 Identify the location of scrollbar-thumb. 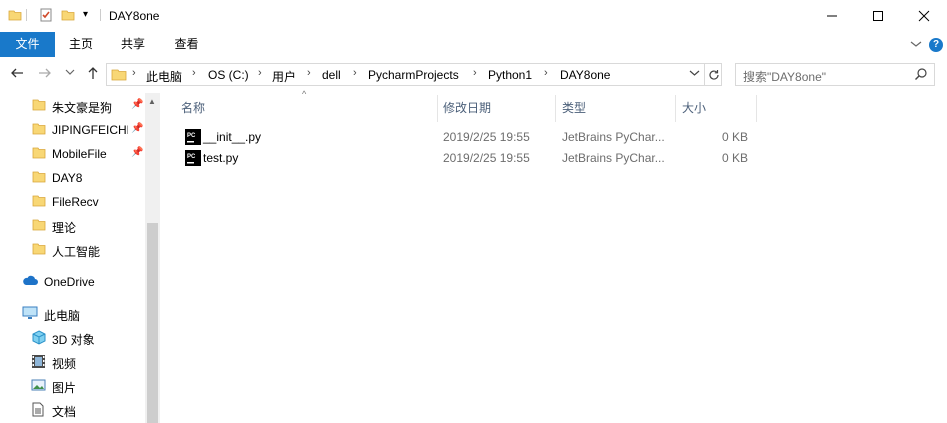
(152, 323).